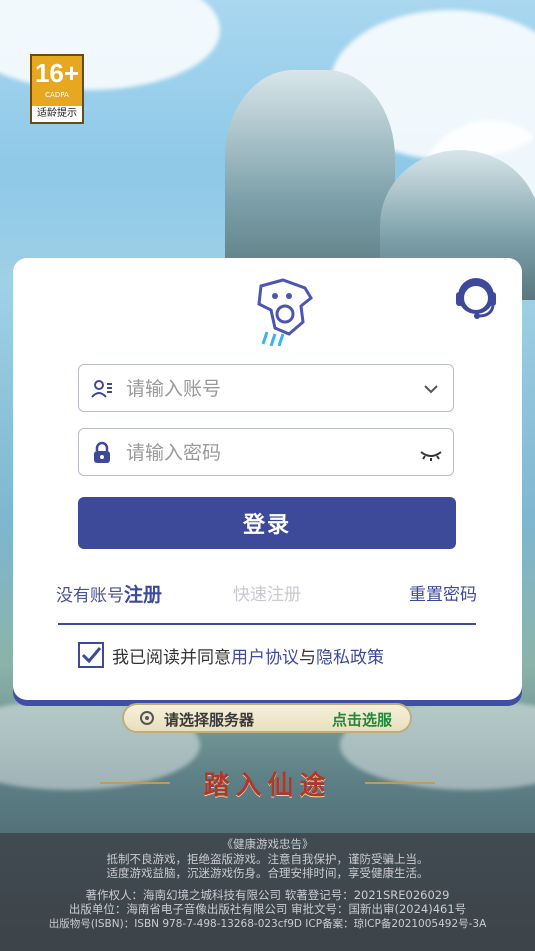  What do you see at coordinates (57, 95) in the screenshot?
I see `age-rating-org: CADPA` at bounding box center [57, 95].